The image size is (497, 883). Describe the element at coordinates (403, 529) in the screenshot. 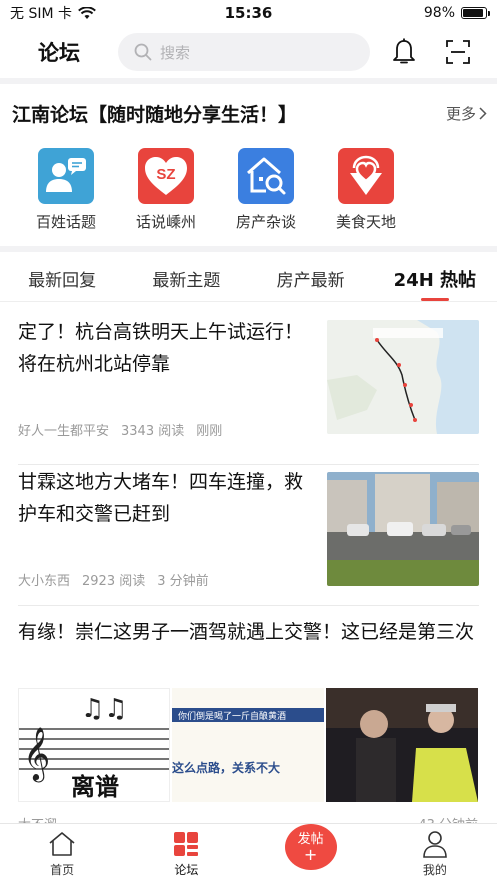

I see `traffic-photo` at that location.